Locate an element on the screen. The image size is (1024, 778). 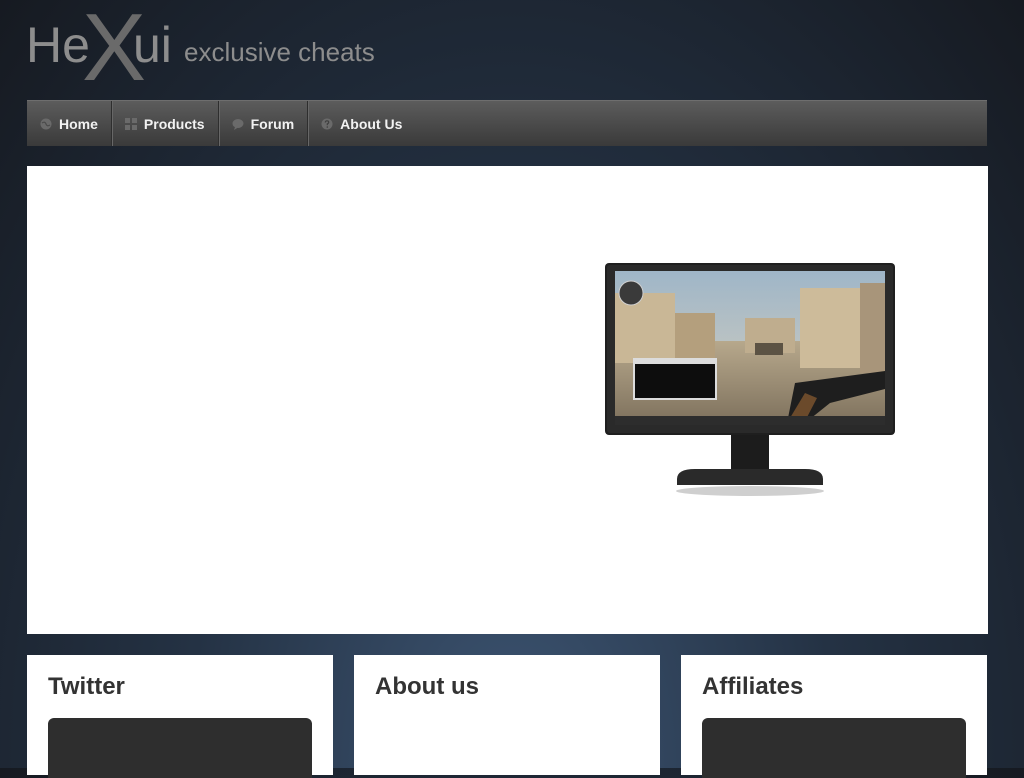
globe-icon is located at coordinates (46, 123).